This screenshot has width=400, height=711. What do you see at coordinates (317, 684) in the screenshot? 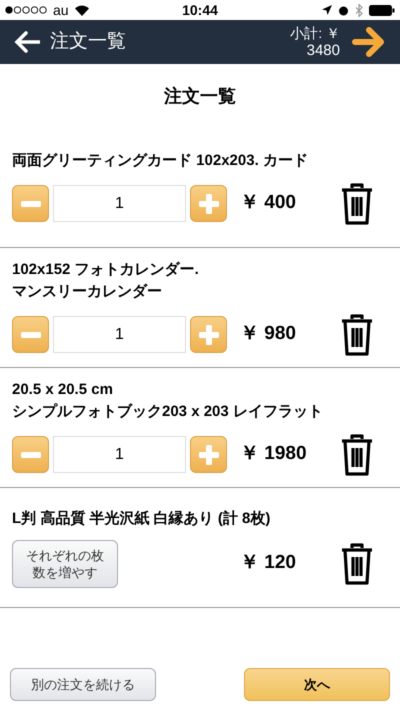
I see `next-button: 次へ` at bounding box center [317, 684].